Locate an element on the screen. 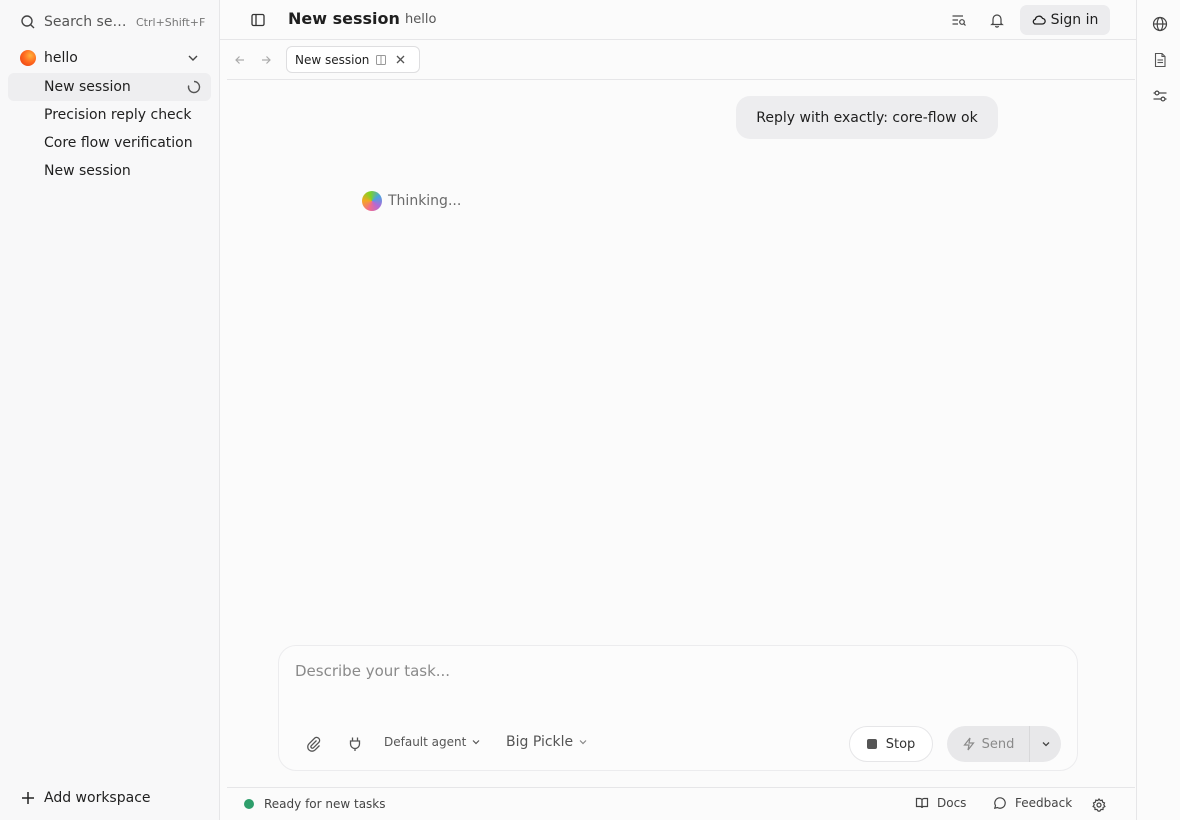  back-arrow-icon is located at coordinates (240, 60).